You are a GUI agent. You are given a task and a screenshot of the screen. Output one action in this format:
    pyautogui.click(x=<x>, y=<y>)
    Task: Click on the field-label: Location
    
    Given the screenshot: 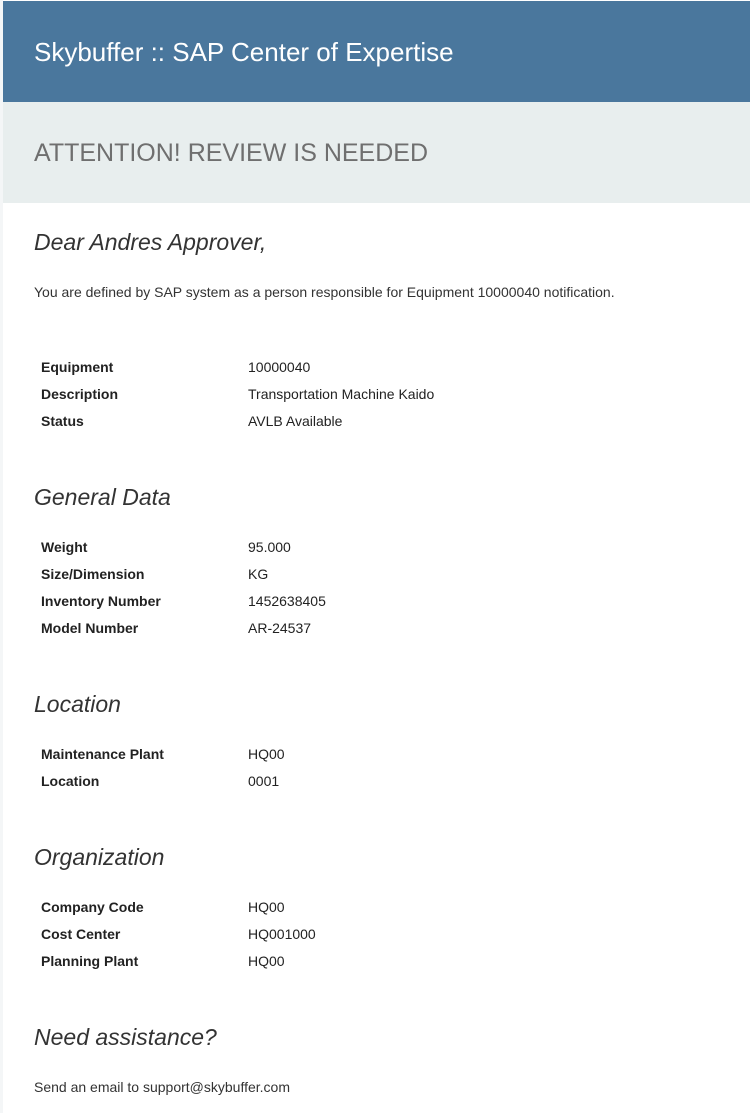 What is the action you would take?
    pyautogui.click(x=70, y=781)
    